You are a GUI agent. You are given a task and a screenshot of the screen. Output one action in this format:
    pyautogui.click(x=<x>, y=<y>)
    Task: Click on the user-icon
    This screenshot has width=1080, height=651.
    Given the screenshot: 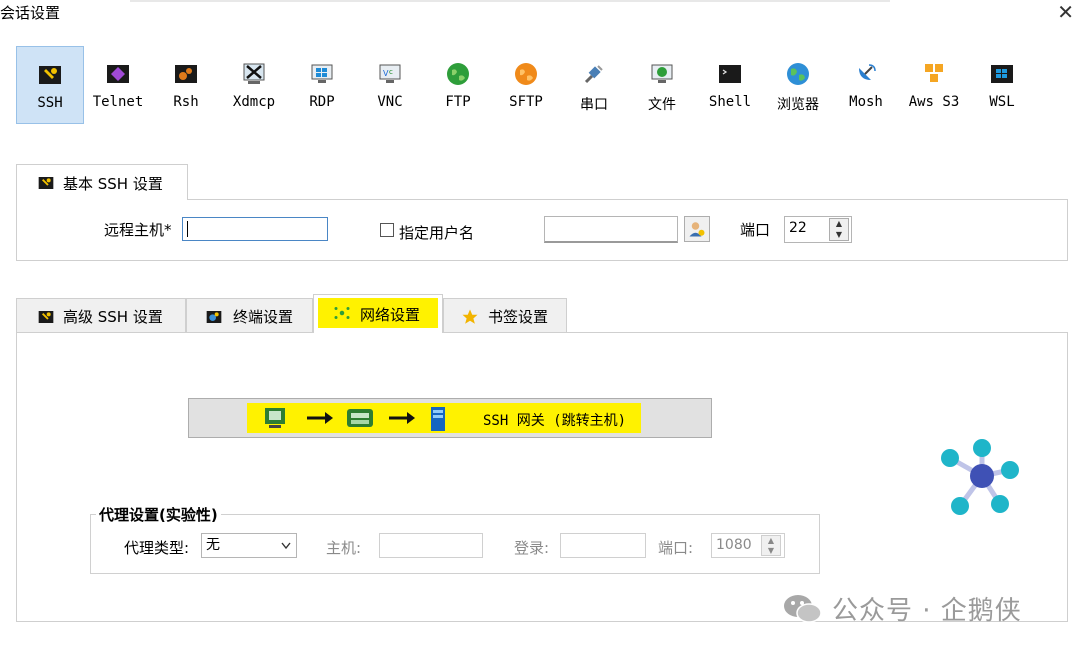 What is the action you would take?
    pyautogui.click(x=697, y=229)
    